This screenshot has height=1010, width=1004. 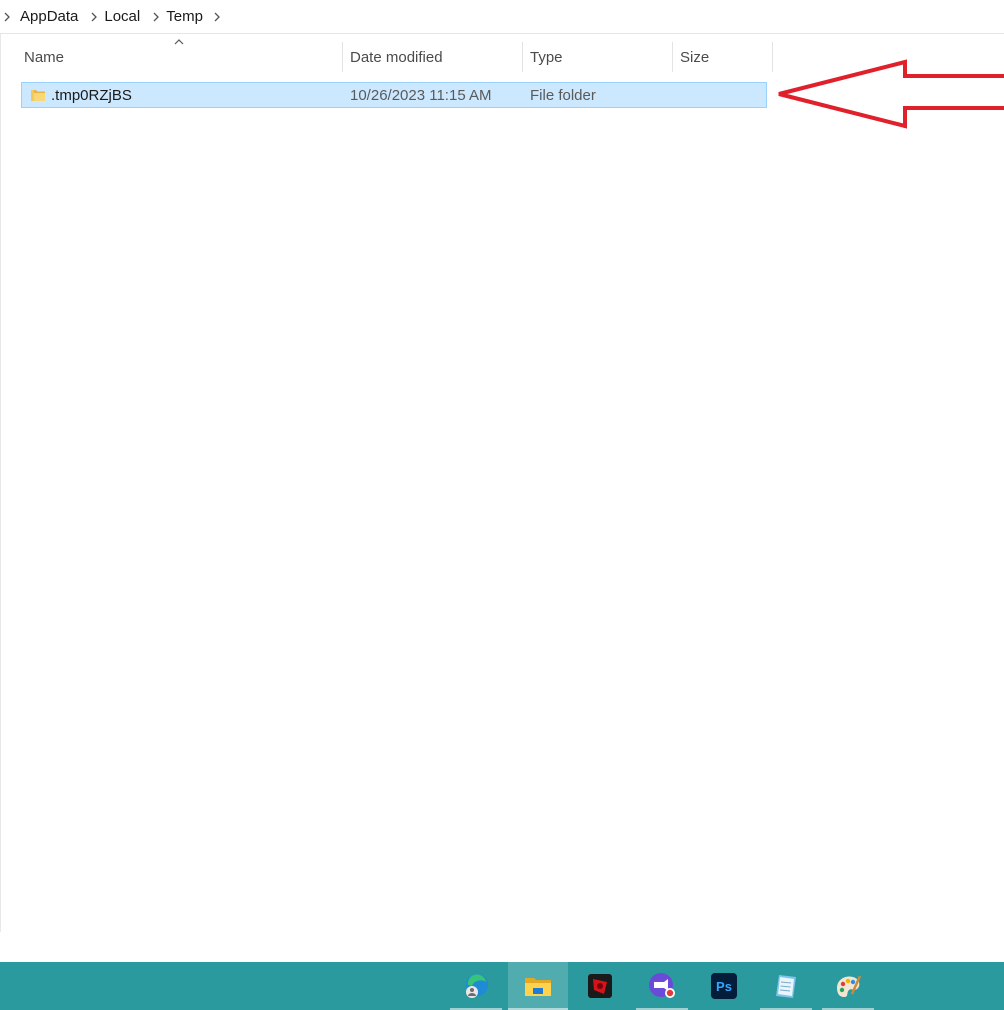 What do you see at coordinates (38, 95) in the screenshot?
I see `folder-icon` at bounding box center [38, 95].